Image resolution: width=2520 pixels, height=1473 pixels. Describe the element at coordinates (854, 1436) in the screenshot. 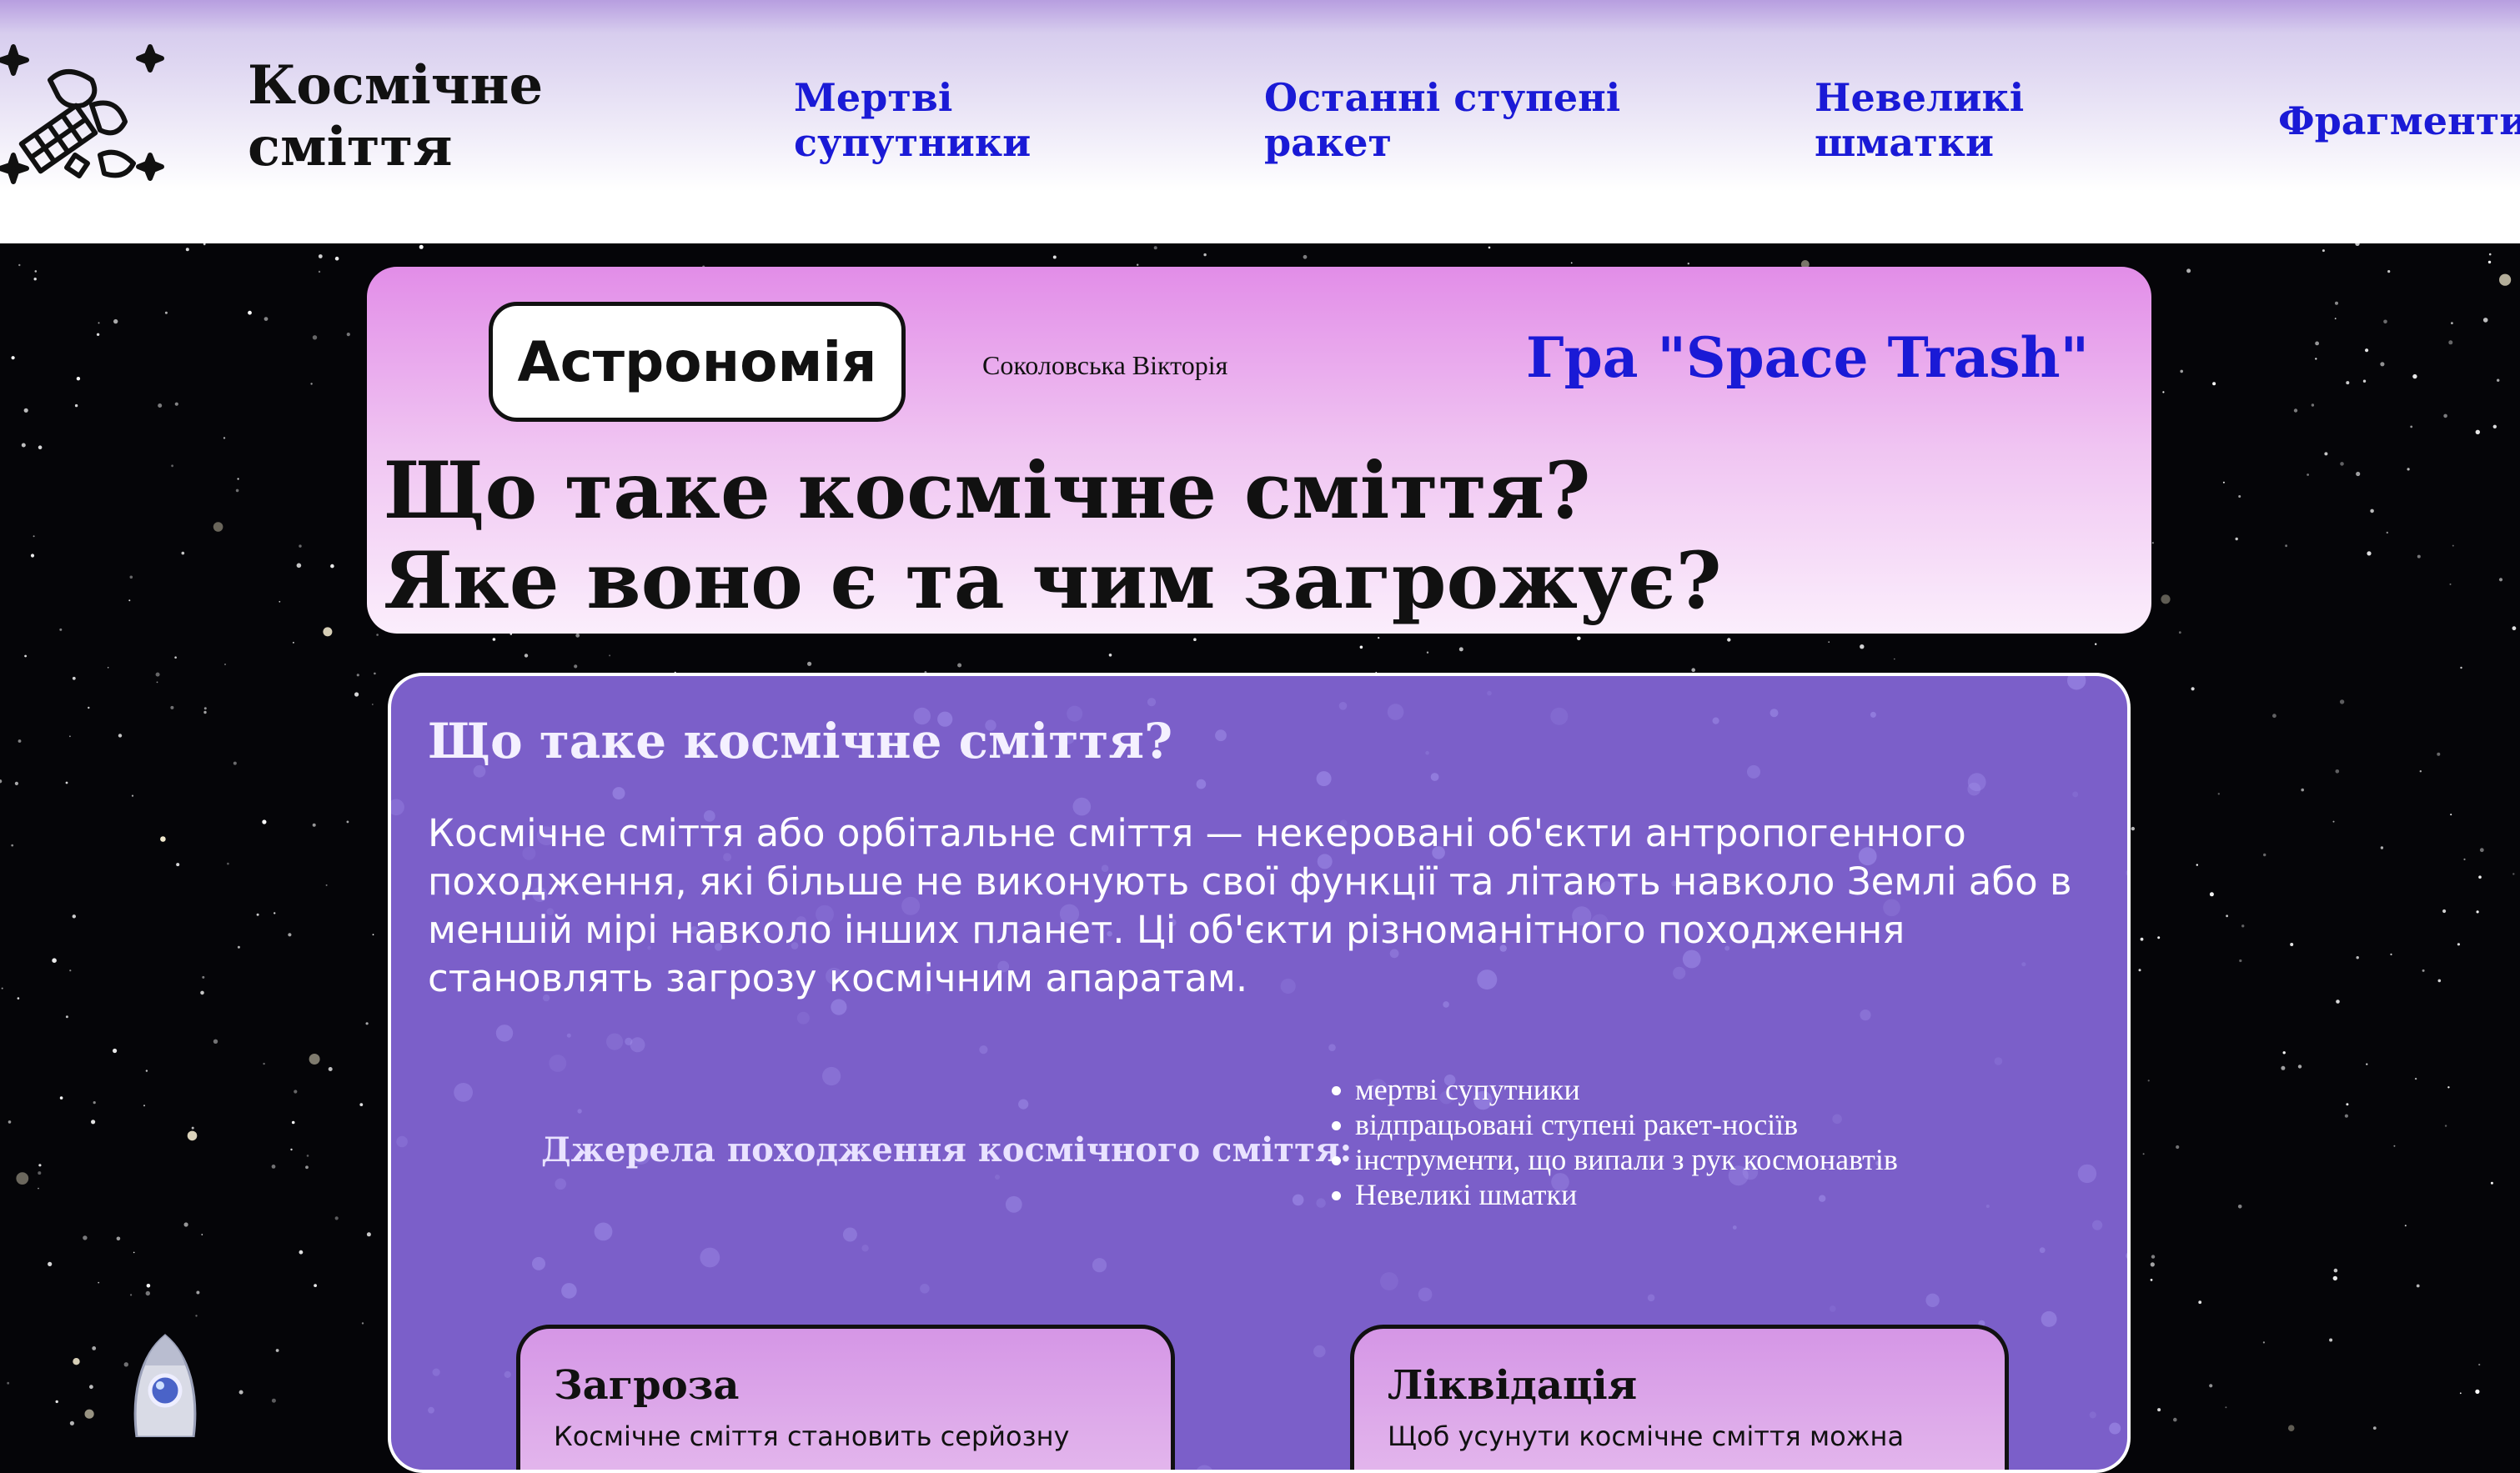

I see `threat-card-text: Космічне сміття становить серйозну` at that location.